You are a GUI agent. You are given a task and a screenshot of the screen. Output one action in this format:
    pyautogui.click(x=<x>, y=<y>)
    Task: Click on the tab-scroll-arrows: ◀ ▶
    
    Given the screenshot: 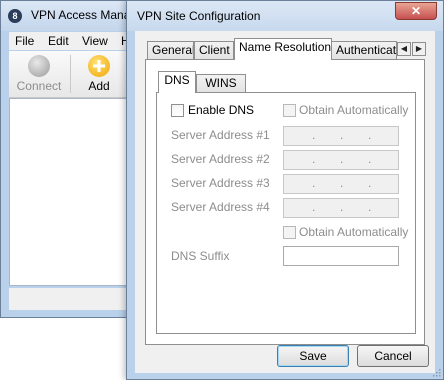 What is the action you would take?
    pyautogui.click(x=412, y=49)
    